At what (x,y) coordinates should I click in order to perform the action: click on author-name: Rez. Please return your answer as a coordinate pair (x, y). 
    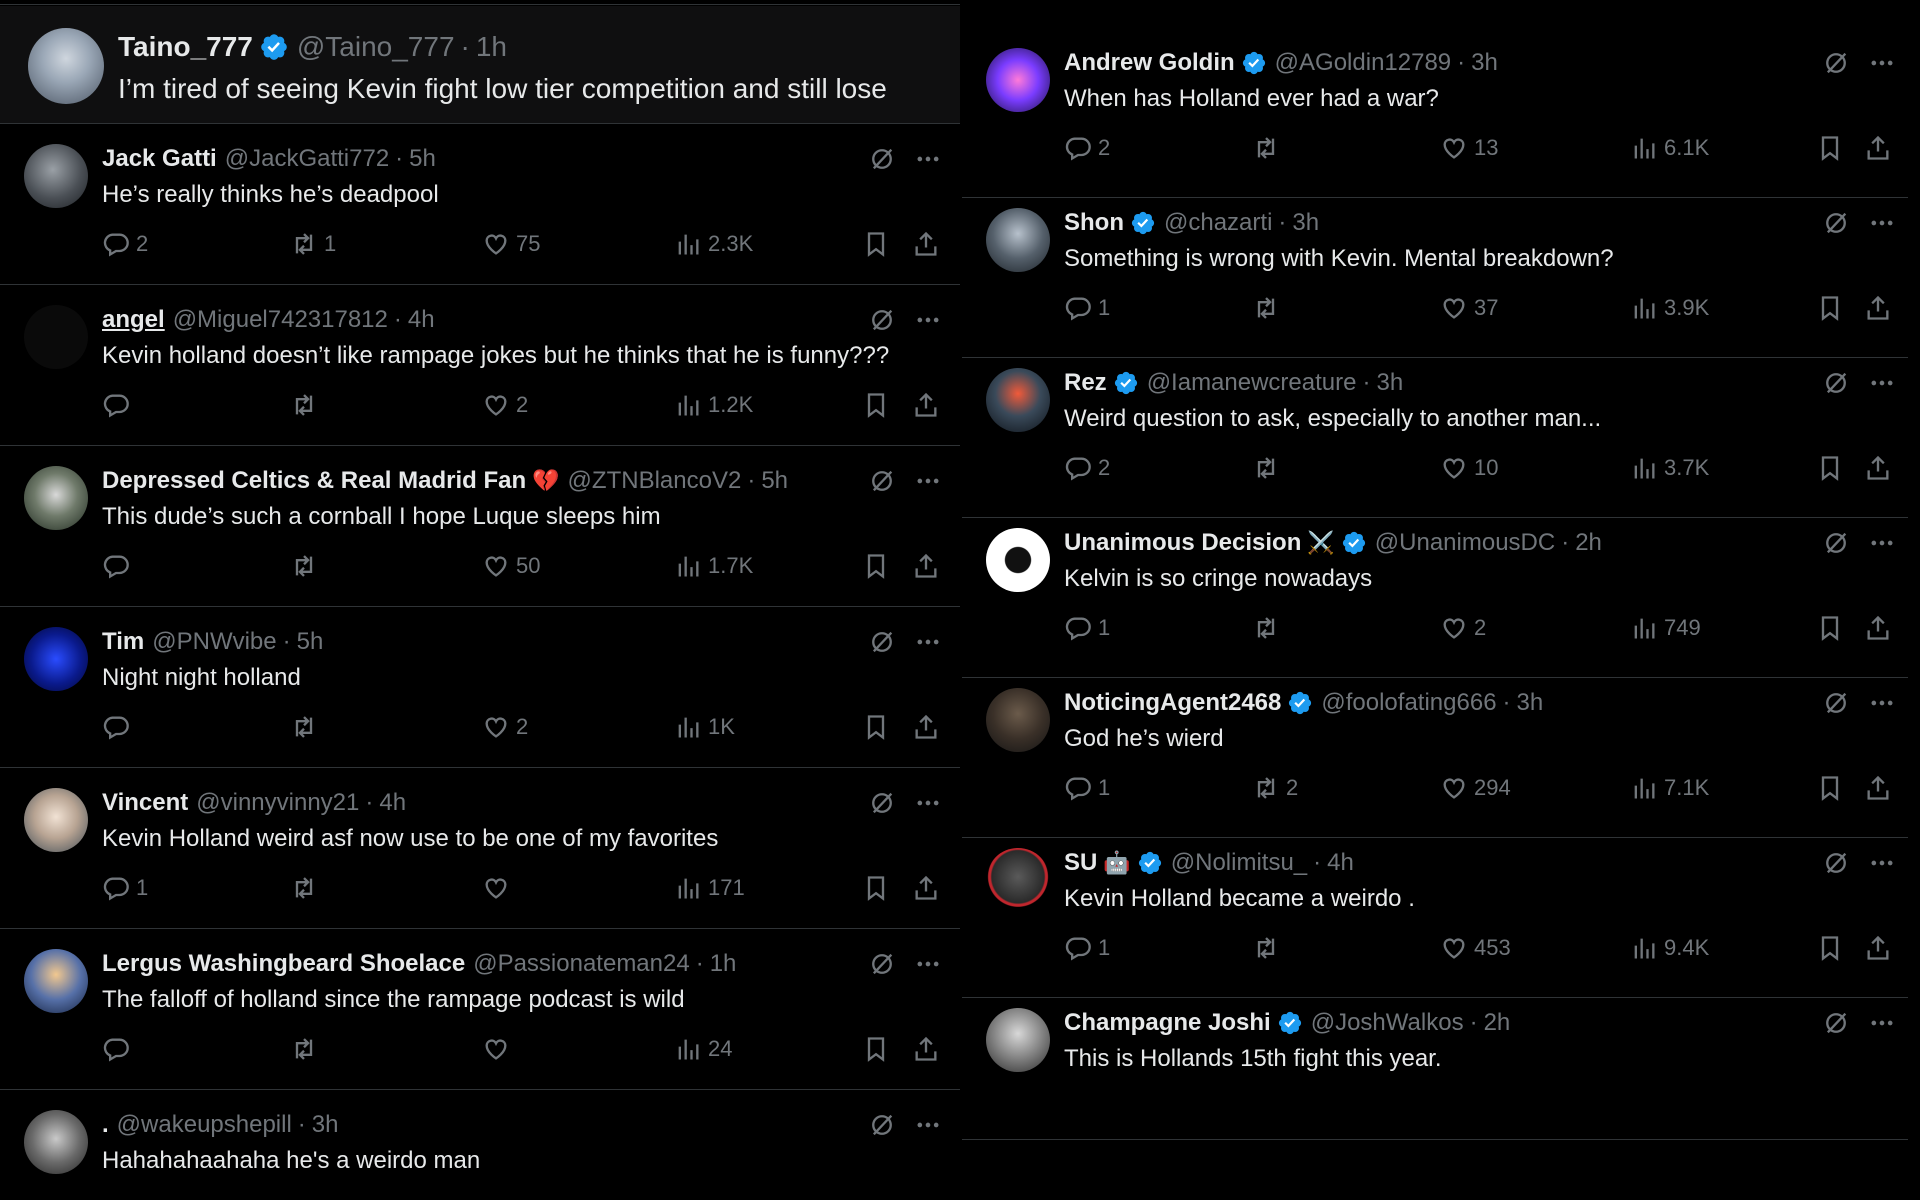
    Looking at the image, I should click on (1085, 383).